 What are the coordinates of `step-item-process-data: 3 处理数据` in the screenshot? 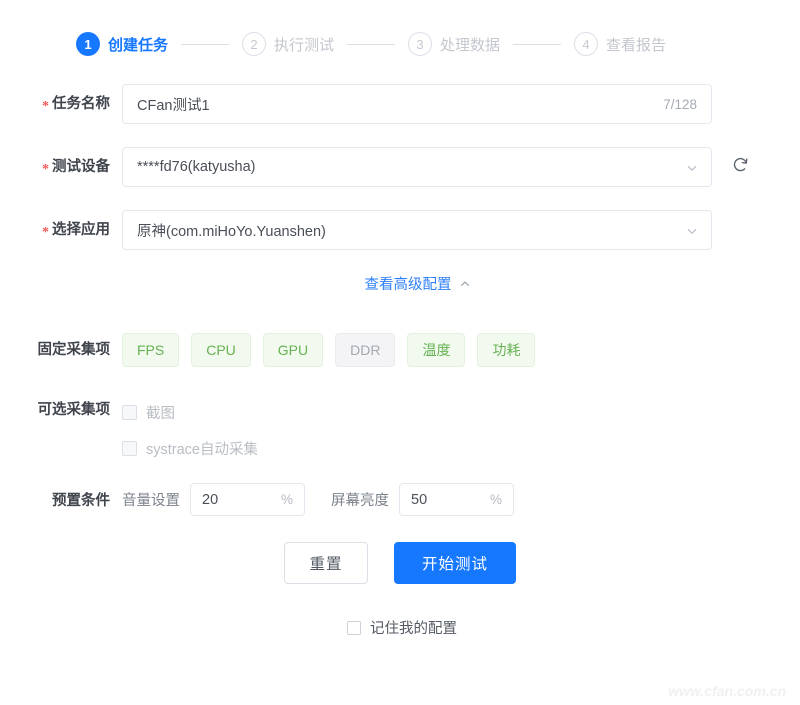 It's located at (454, 44).